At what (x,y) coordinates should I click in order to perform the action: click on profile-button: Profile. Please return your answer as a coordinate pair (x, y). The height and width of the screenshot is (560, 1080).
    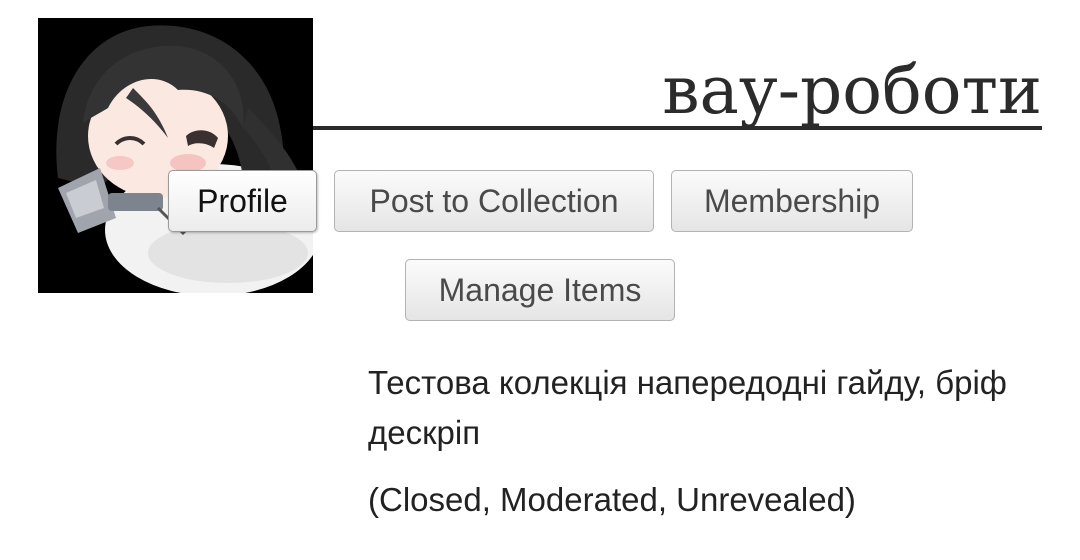
    Looking at the image, I should click on (242, 201).